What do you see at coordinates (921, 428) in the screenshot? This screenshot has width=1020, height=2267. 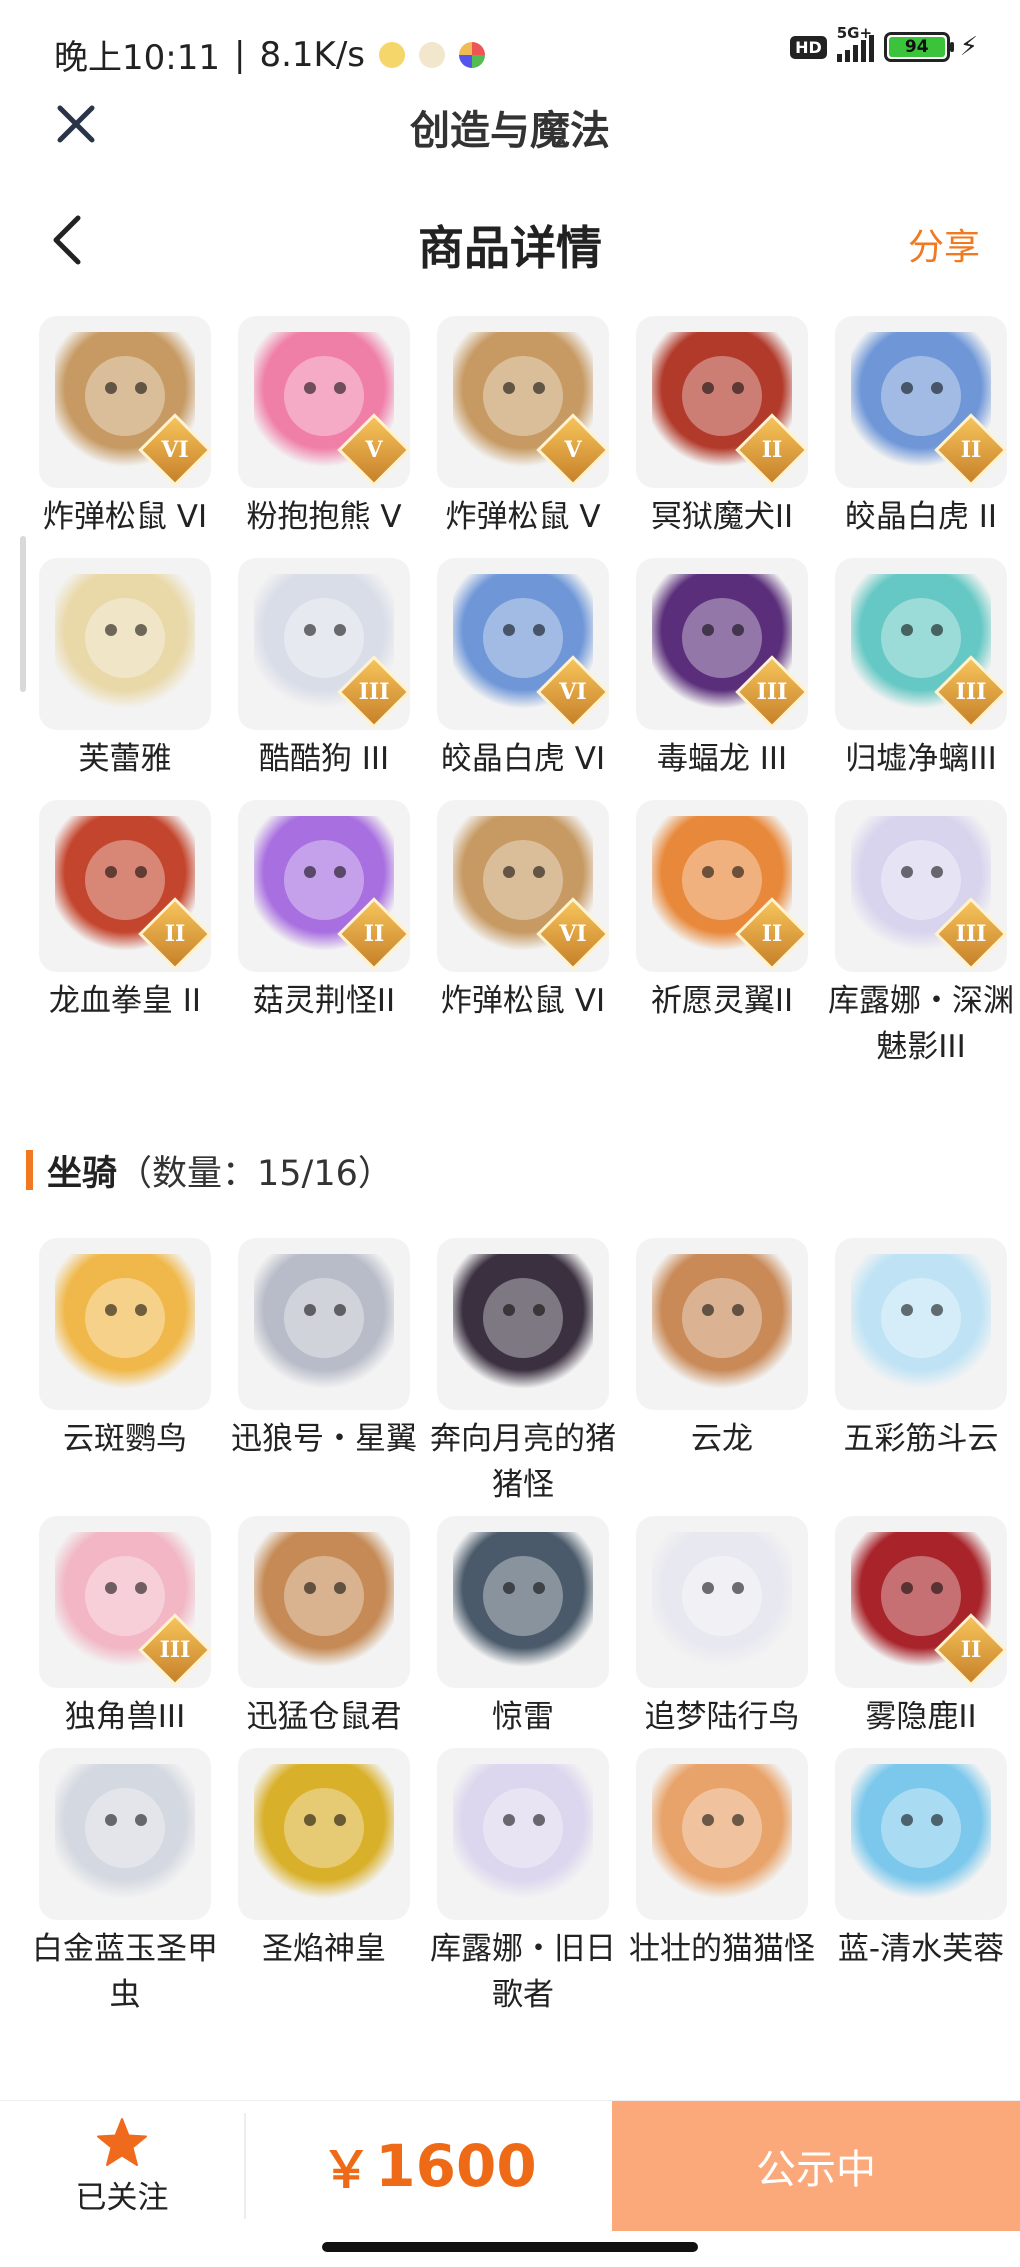 I see `pet-item: II 皎晶白虎 II` at bounding box center [921, 428].